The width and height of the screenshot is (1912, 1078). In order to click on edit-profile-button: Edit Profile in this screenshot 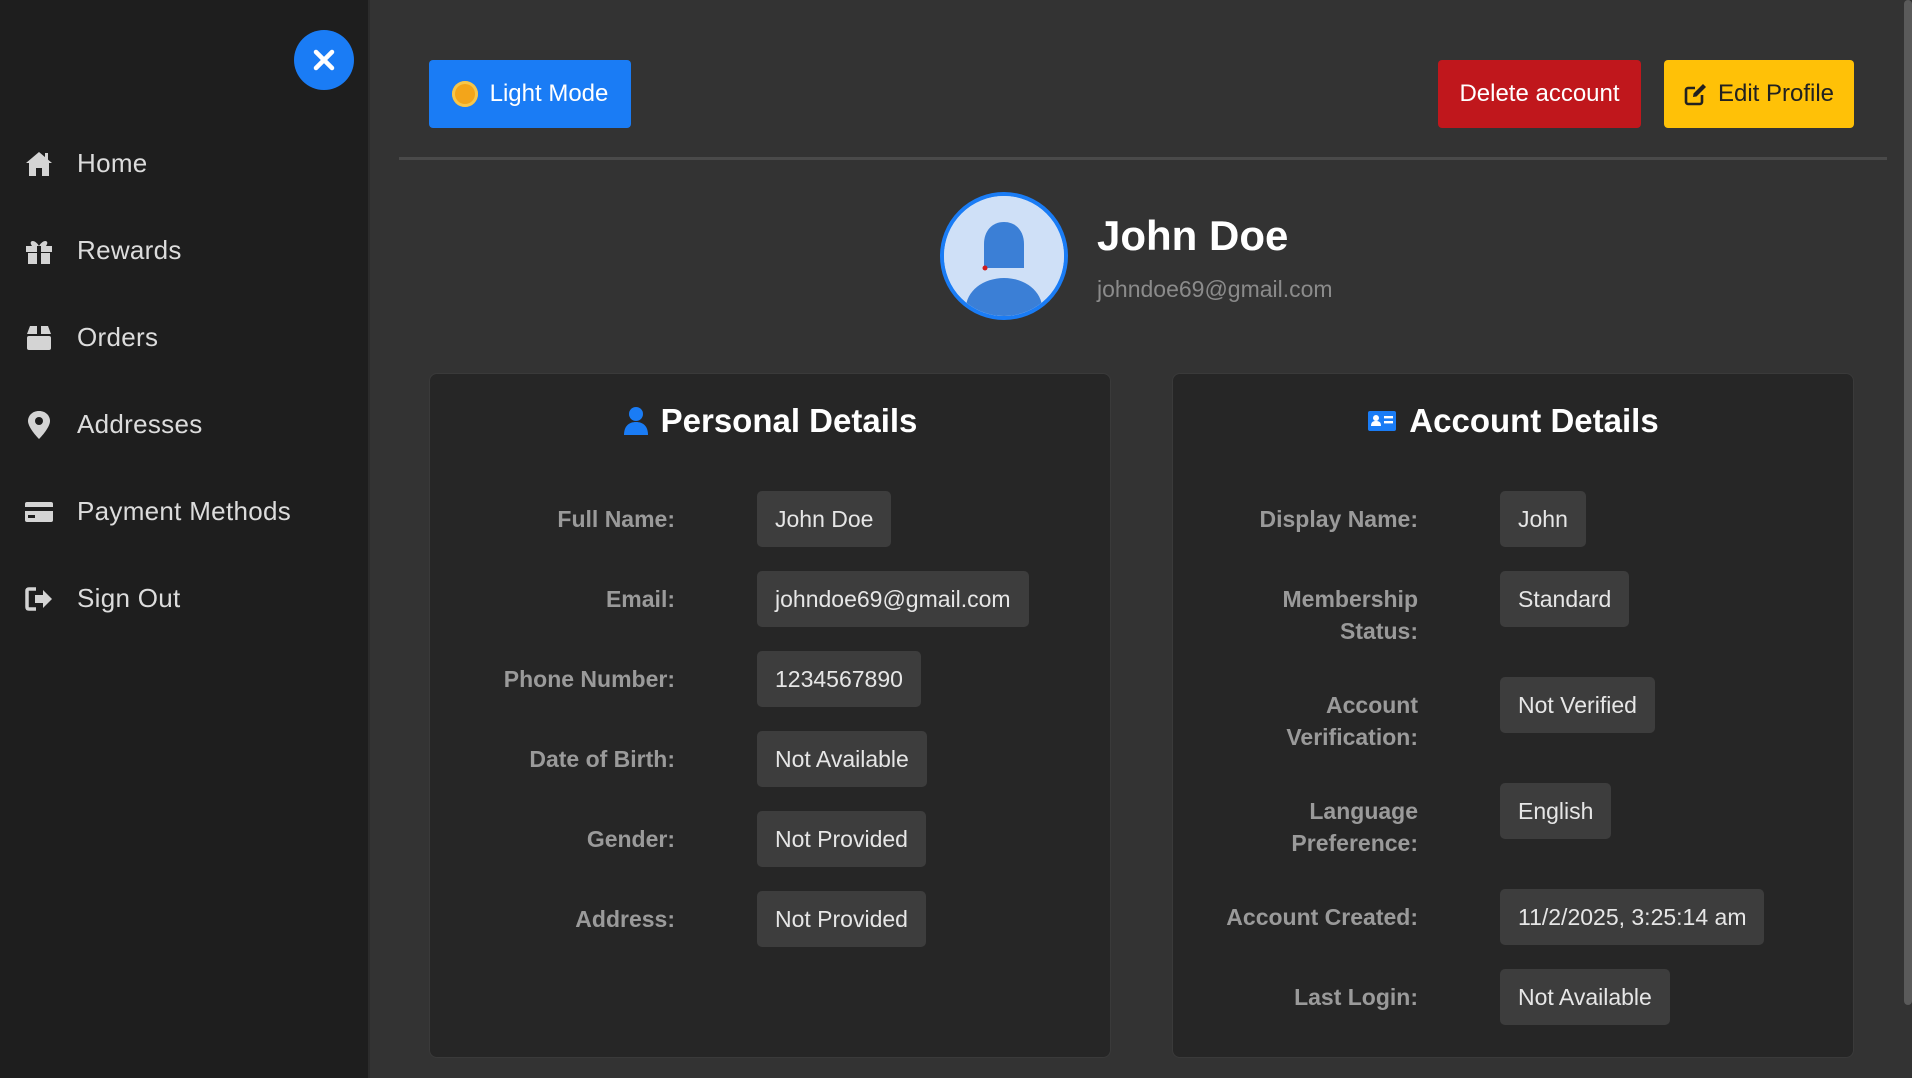, I will do `click(1759, 94)`.